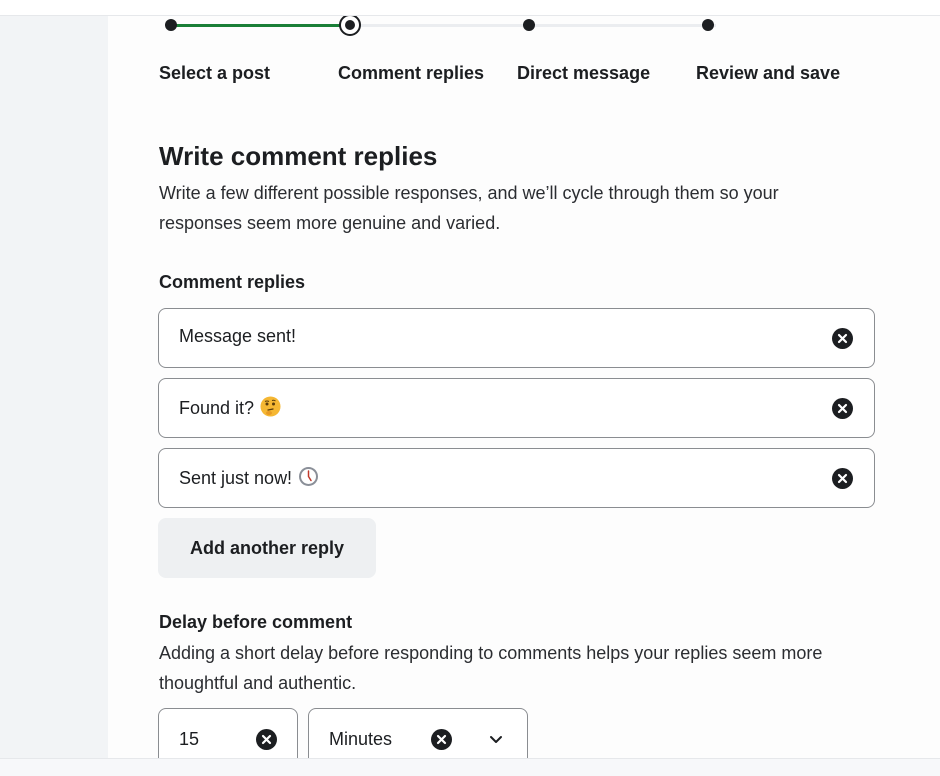 This screenshot has height=776, width=940. I want to click on clear-delay-amount-icon, so click(266, 739).